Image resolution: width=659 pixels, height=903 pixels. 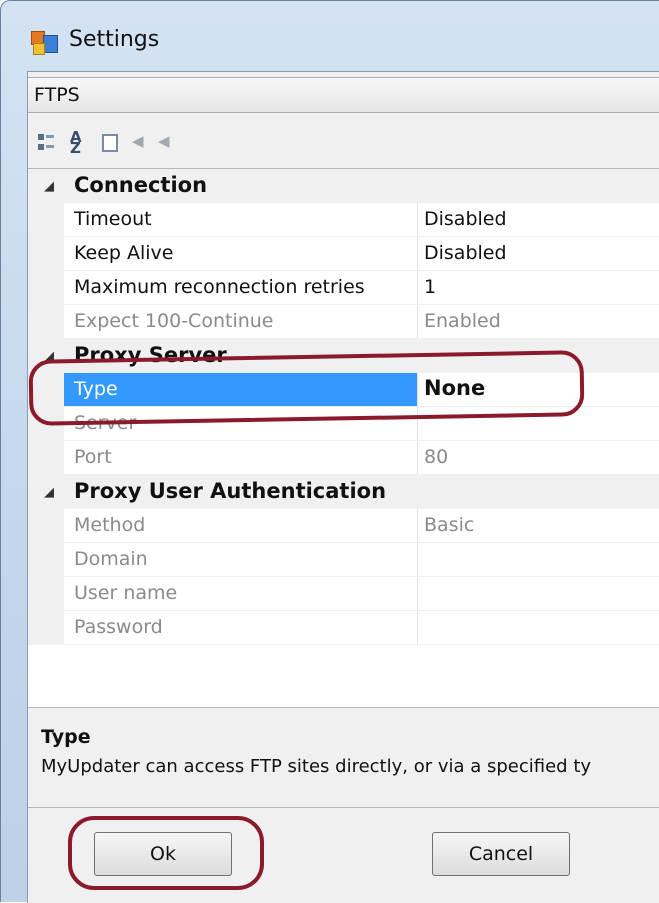 What do you see at coordinates (166, 853) in the screenshot?
I see `annotation-circle-ok` at bounding box center [166, 853].